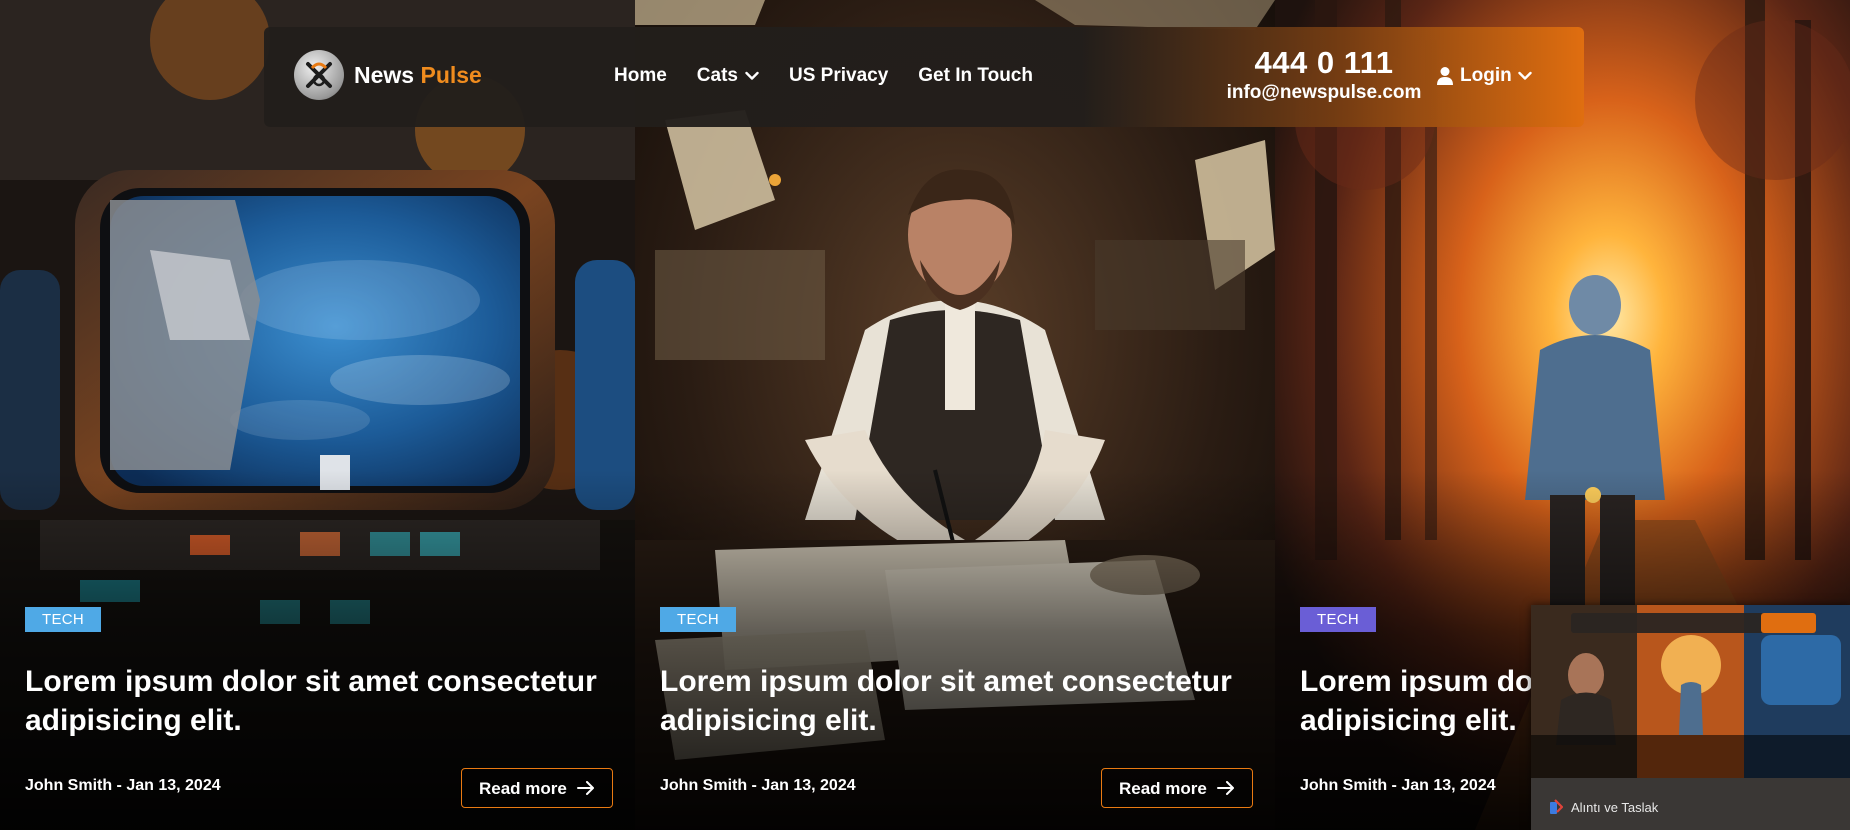 The height and width of the screenshot is (830, 1850). I want to click on screenshot-thumbnail, so click(1690, 691).